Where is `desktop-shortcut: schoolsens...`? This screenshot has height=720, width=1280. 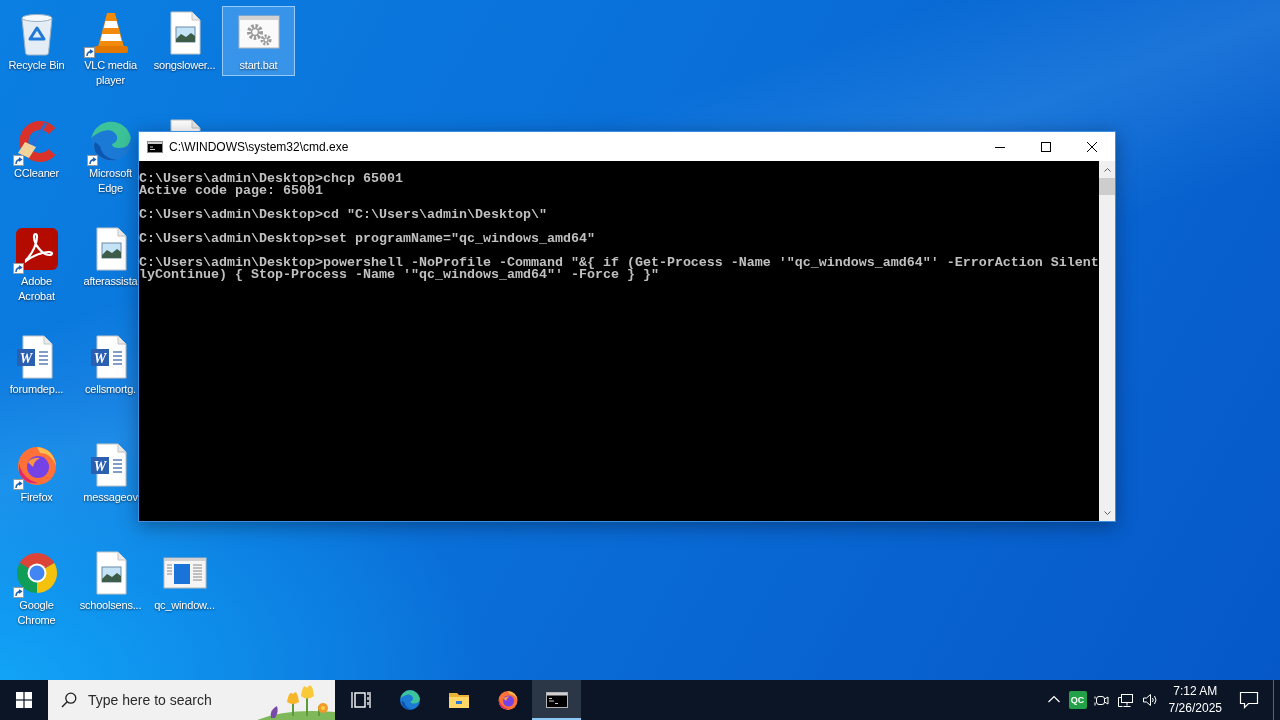
desktop-shortcut: schoolsens... is located at coordinates (110, 581).